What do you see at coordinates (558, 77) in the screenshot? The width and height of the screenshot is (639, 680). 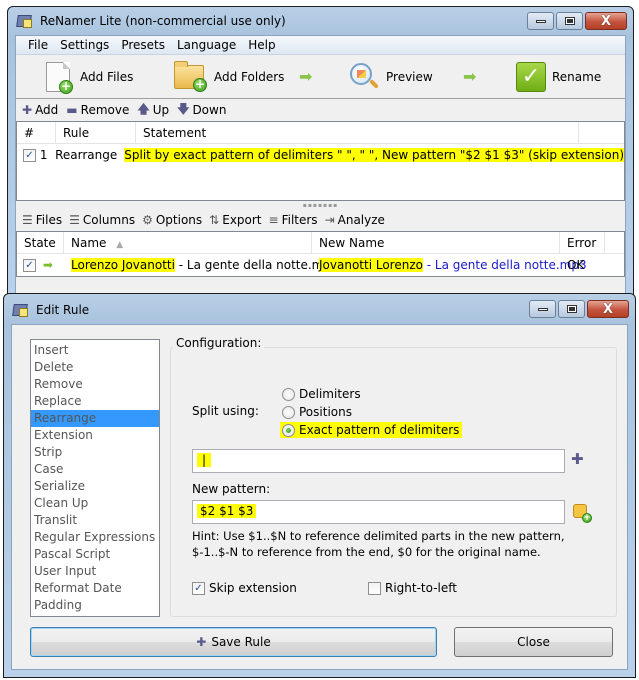 I see `rename-button: ✓ Rename` at bounding box center [558, 77].